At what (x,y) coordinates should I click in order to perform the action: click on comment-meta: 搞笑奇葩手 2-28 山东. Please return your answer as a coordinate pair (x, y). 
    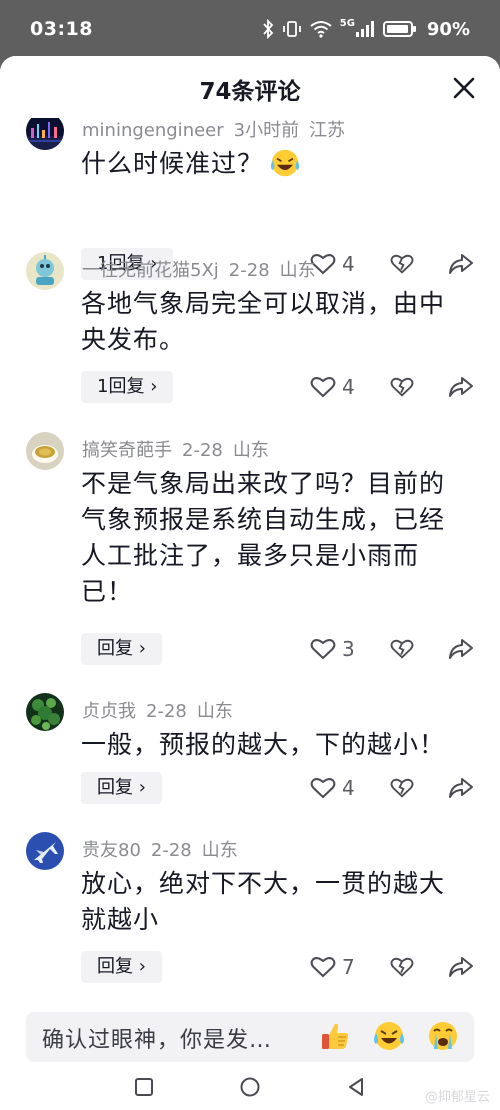
    Looking at the image, I should click on (180, 449).